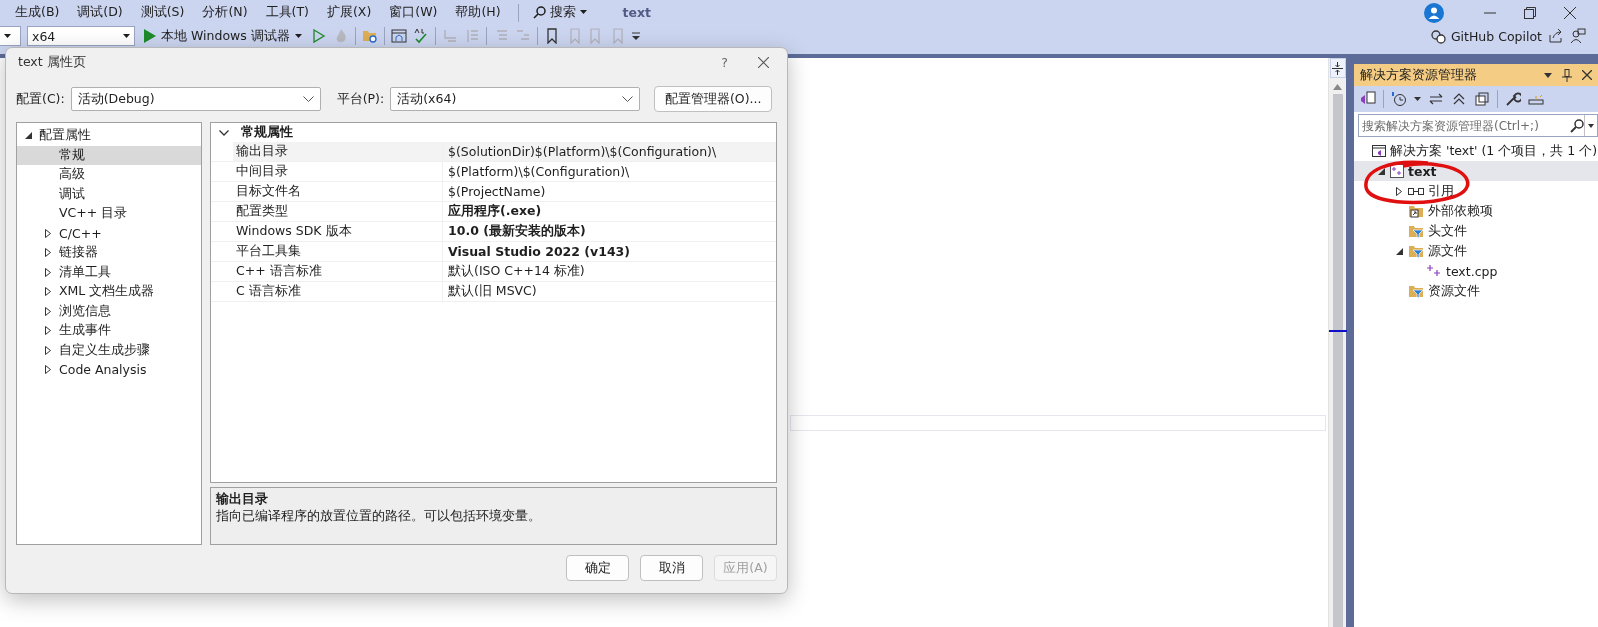  What do you see at coordinates (109, 292) in the screenshot?
I see `tree-item: XML 文档生成器` at bounding box center [109, 292].